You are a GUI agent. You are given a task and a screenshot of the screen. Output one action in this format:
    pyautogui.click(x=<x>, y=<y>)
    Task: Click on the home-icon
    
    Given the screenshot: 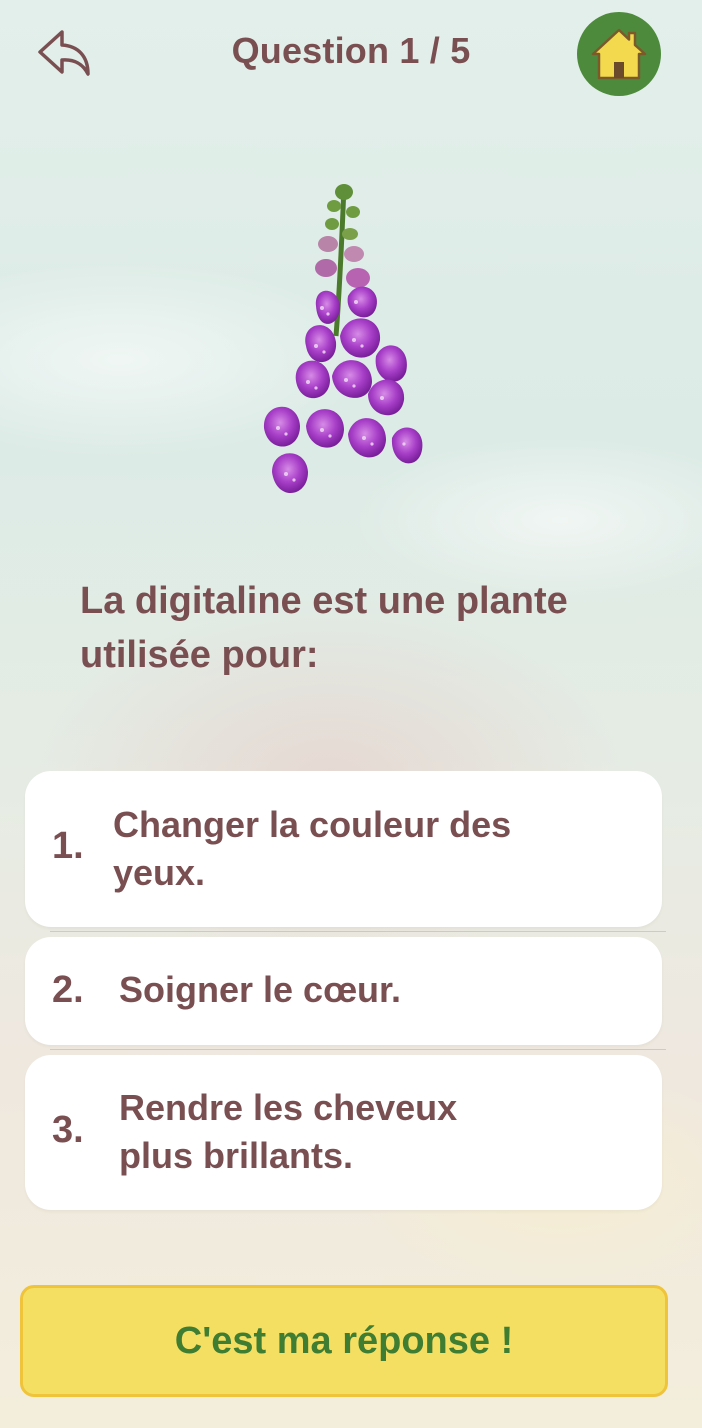 What is the action you would take?
    pyautogui.click(x=619, y=54)
    